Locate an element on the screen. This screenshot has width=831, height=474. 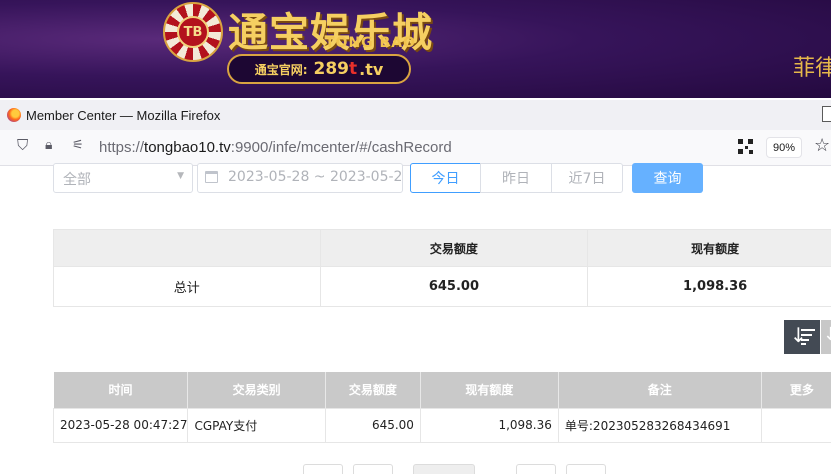
last-7-days-button: 近7日 is located at coordinates (587, 178).